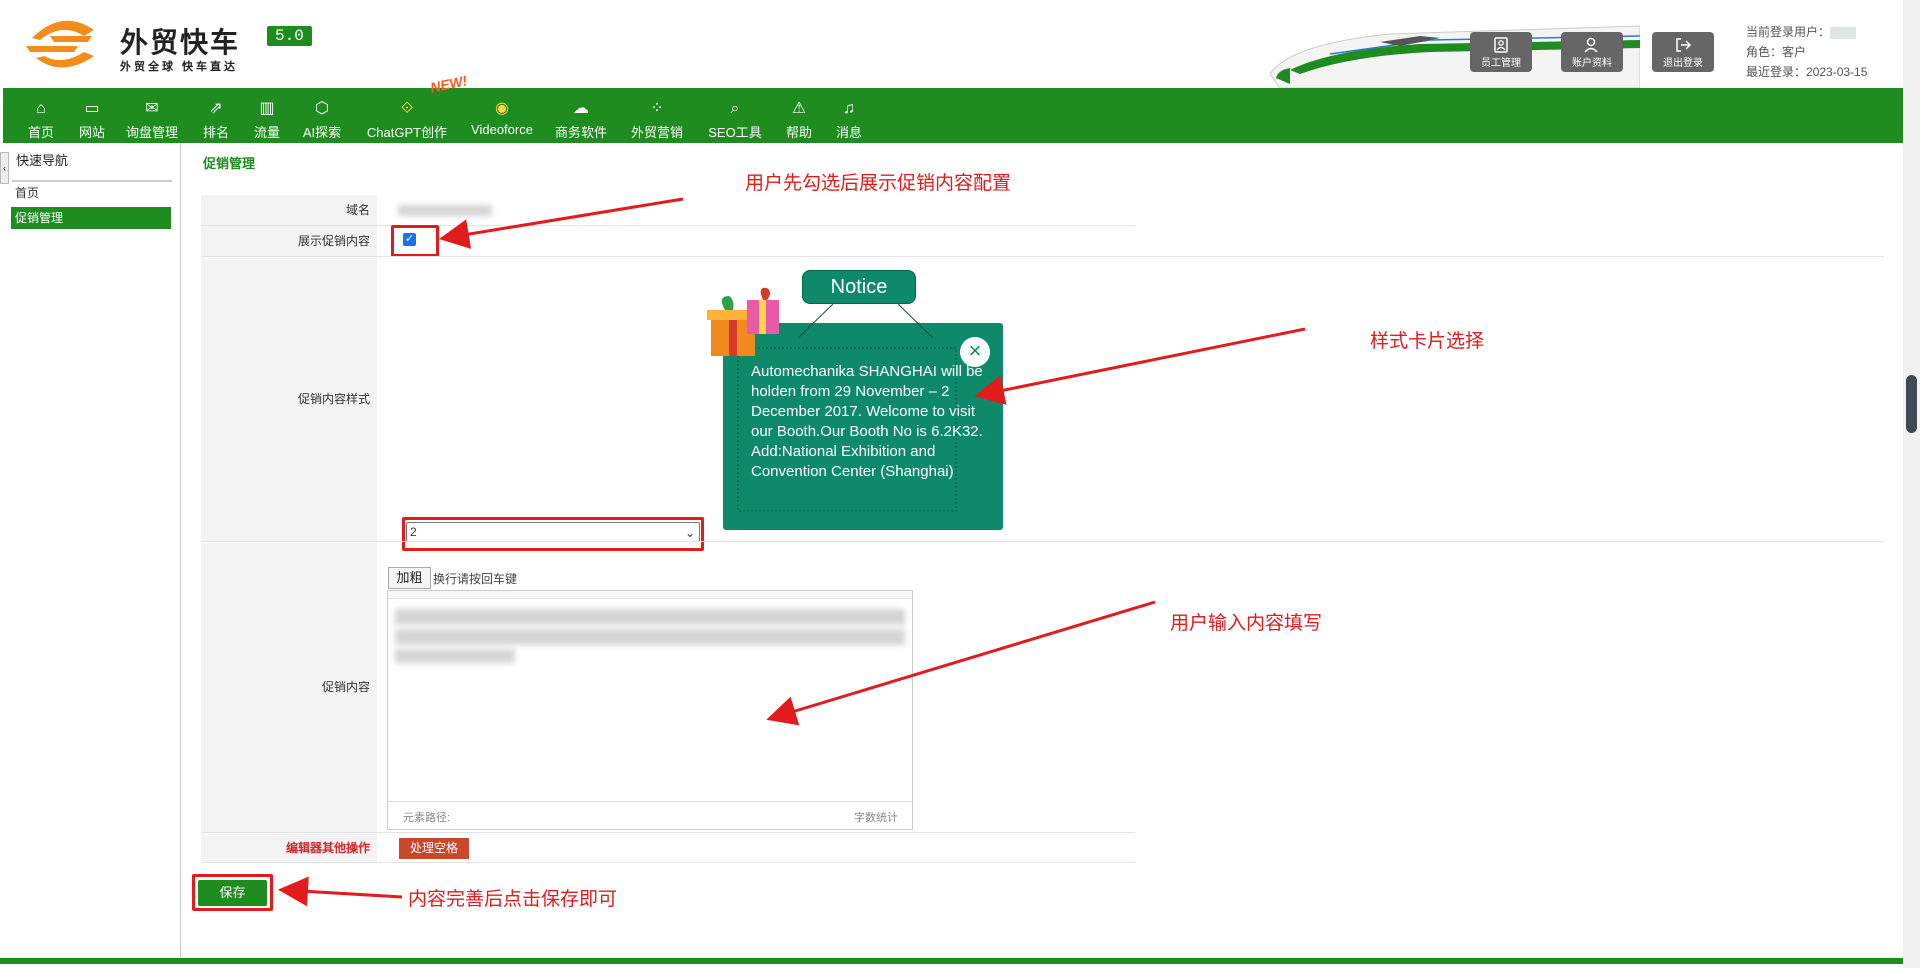 This screenshot has width=1920, height=968. I want to click on annotation-step2: 样式卡片选择, so click(1427, 341).